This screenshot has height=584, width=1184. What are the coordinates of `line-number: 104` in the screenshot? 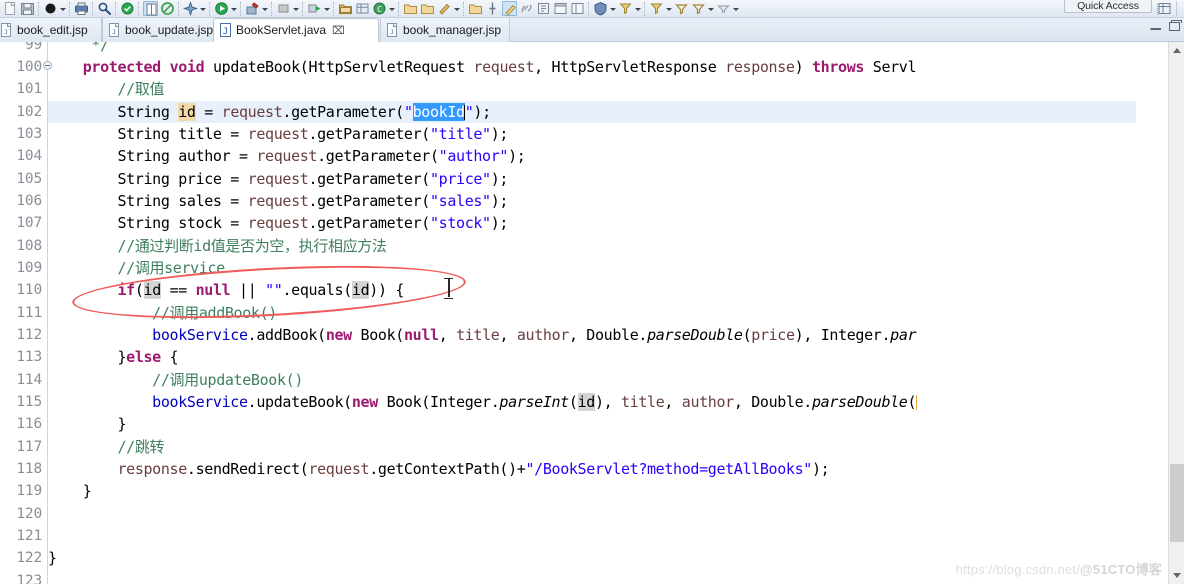 It's located at (29, 156).